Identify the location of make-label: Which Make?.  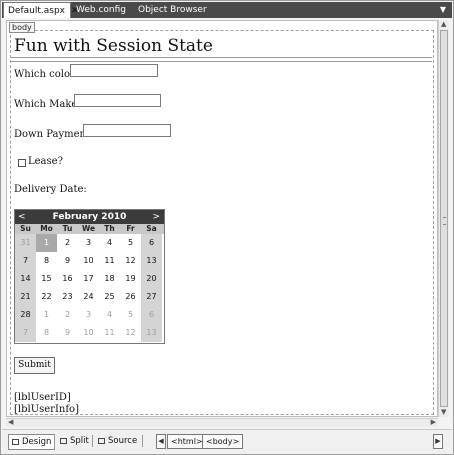
(48, 104).